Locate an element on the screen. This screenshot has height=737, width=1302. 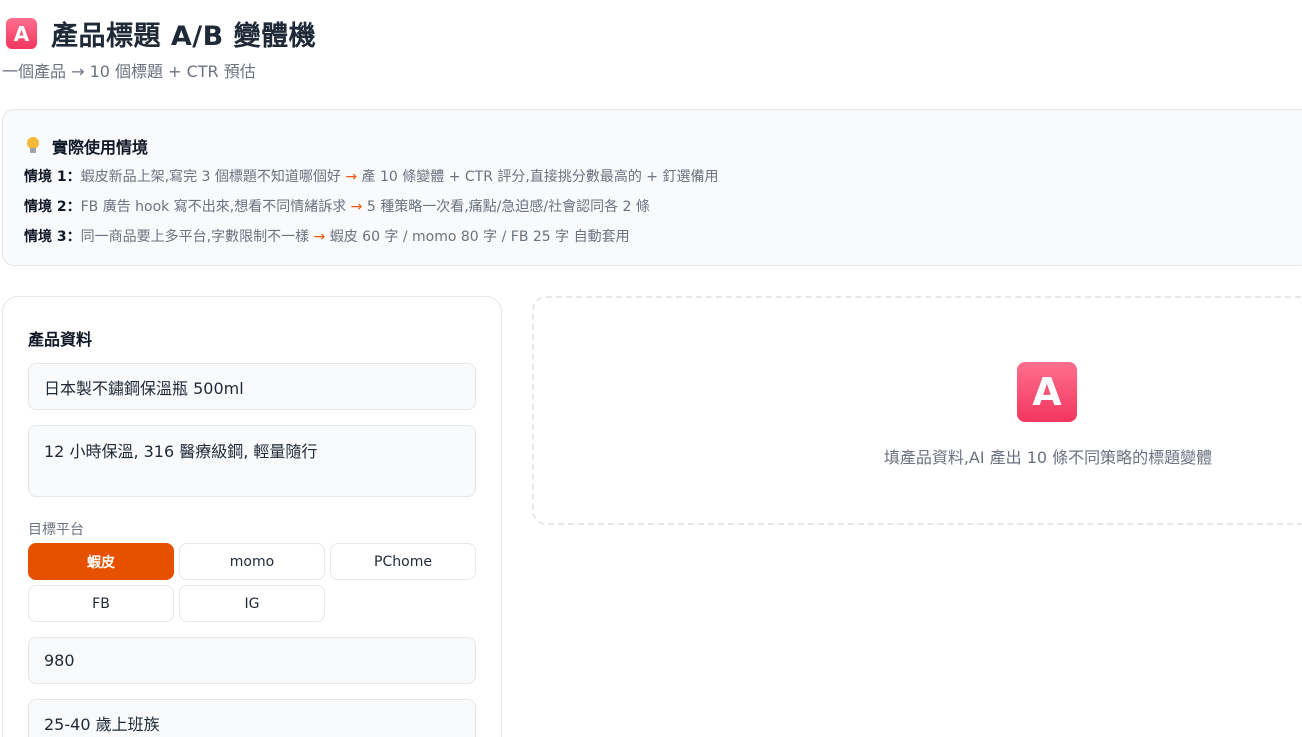
platform-button-pchome: PChome is located at coordinates (403, 561).